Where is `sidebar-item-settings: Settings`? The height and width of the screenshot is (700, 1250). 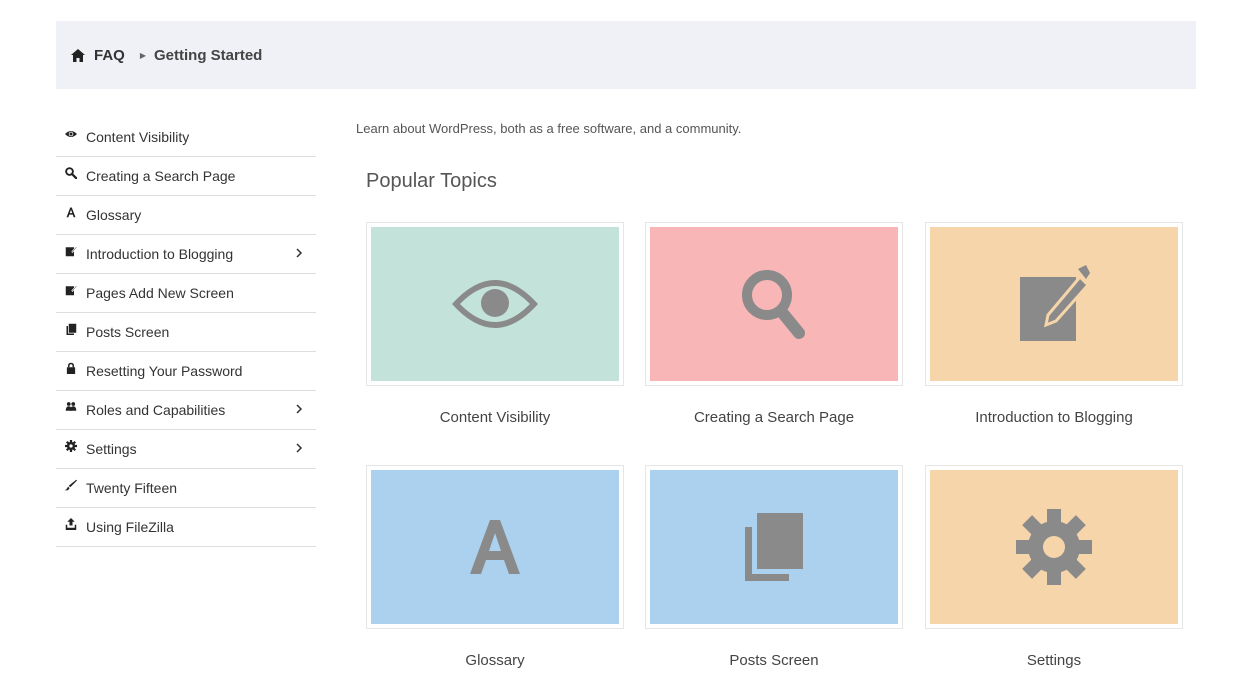
sidebar-item-settings: Settings is located at coordinates (186, 449).